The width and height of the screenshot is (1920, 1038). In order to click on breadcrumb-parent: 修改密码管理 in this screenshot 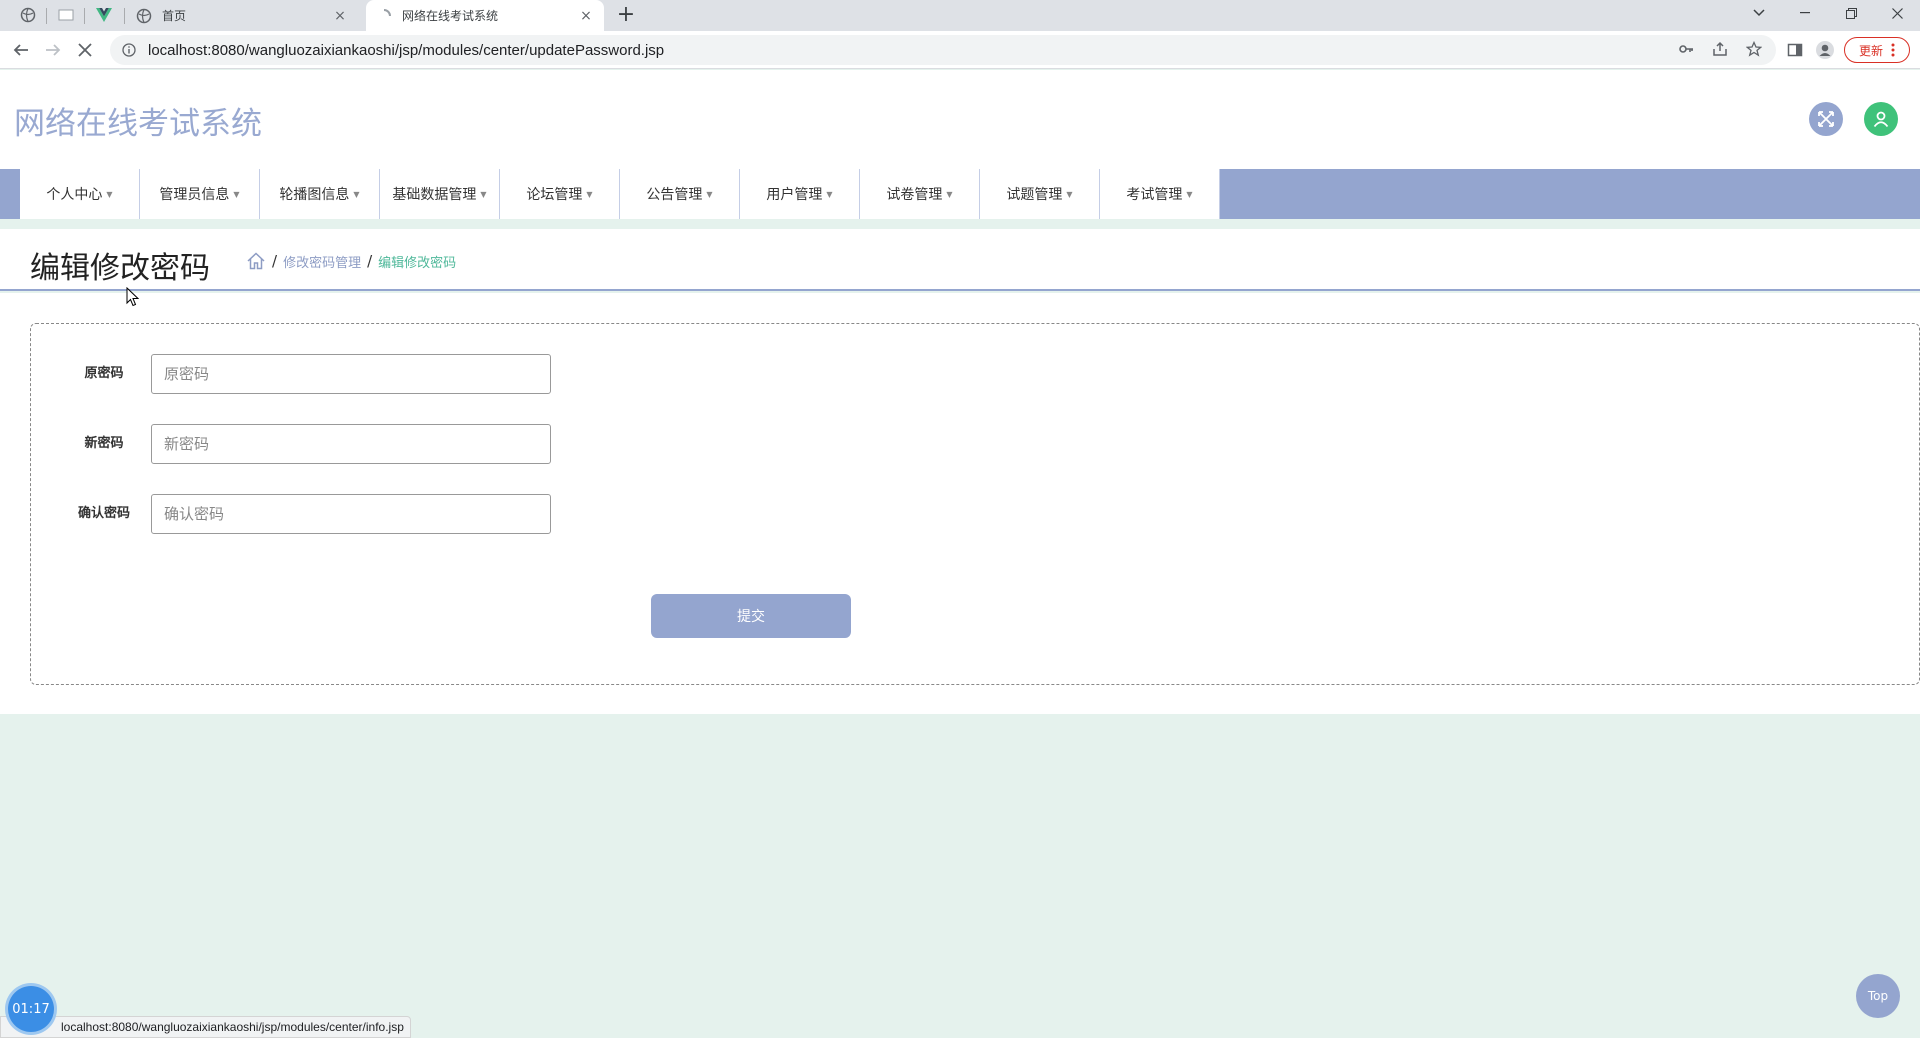, I will do `click(322, 261)`.